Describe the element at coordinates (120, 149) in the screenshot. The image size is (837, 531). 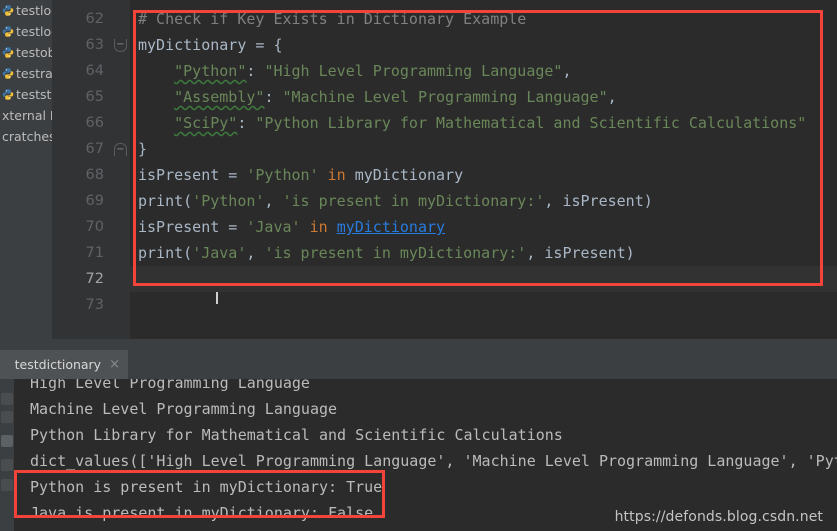
I see `fold-close-icon: −` at that location.